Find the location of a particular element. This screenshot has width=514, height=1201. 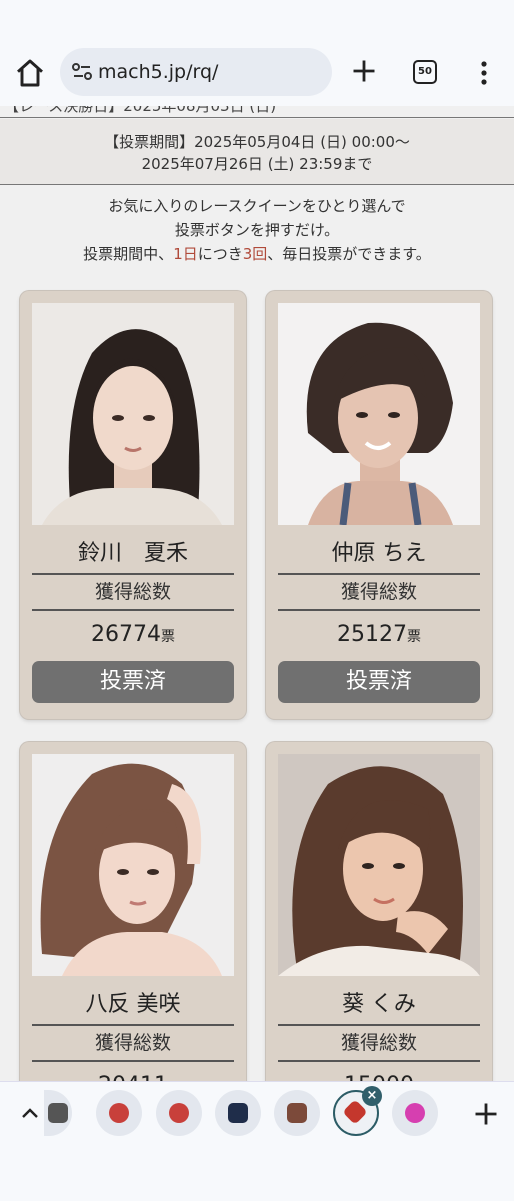

new-tab-icon is located at coordinates (364, 71).